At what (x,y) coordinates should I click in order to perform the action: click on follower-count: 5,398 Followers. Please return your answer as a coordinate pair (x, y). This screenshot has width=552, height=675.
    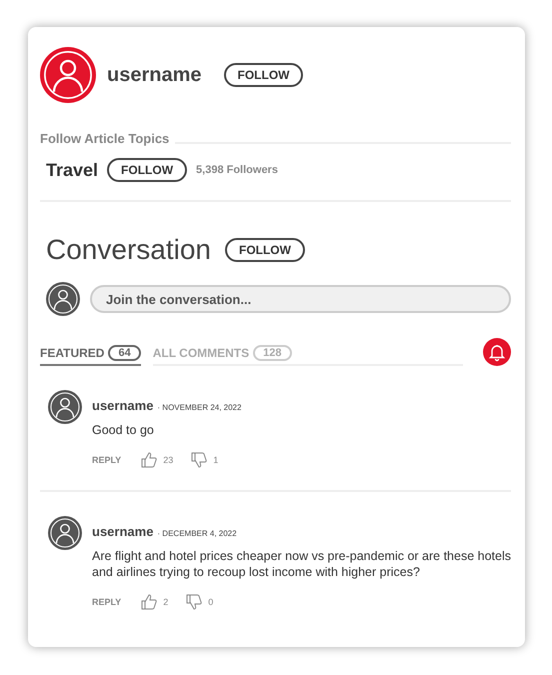
    Looking at the image, I should click on (237, 170).